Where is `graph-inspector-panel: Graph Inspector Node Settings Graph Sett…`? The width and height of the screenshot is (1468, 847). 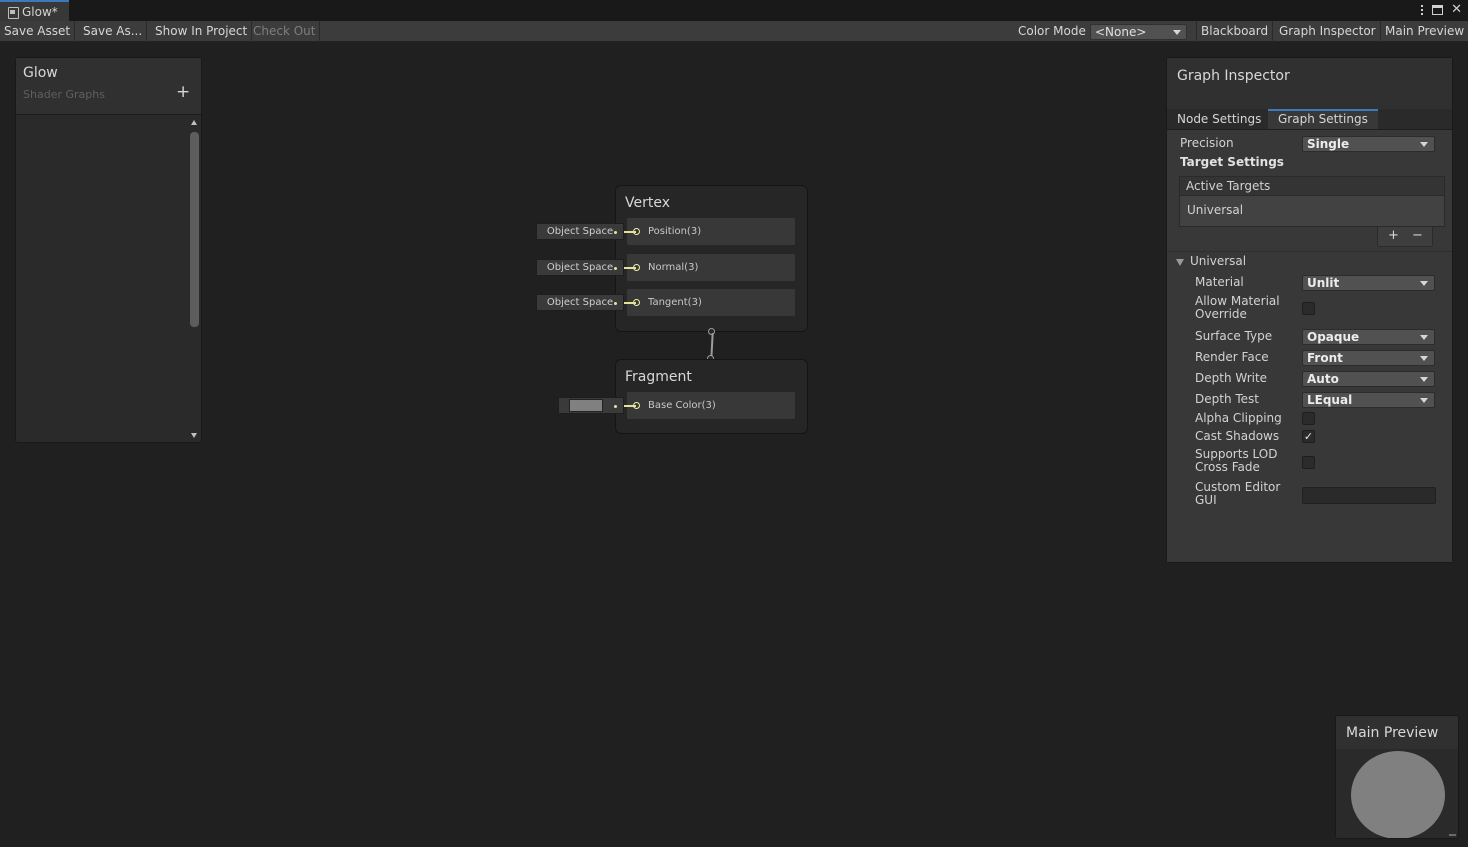
graph-inspector-panel: Graph Inspector Node Settings Graph Sett… is located at coordinates (1309, 310).